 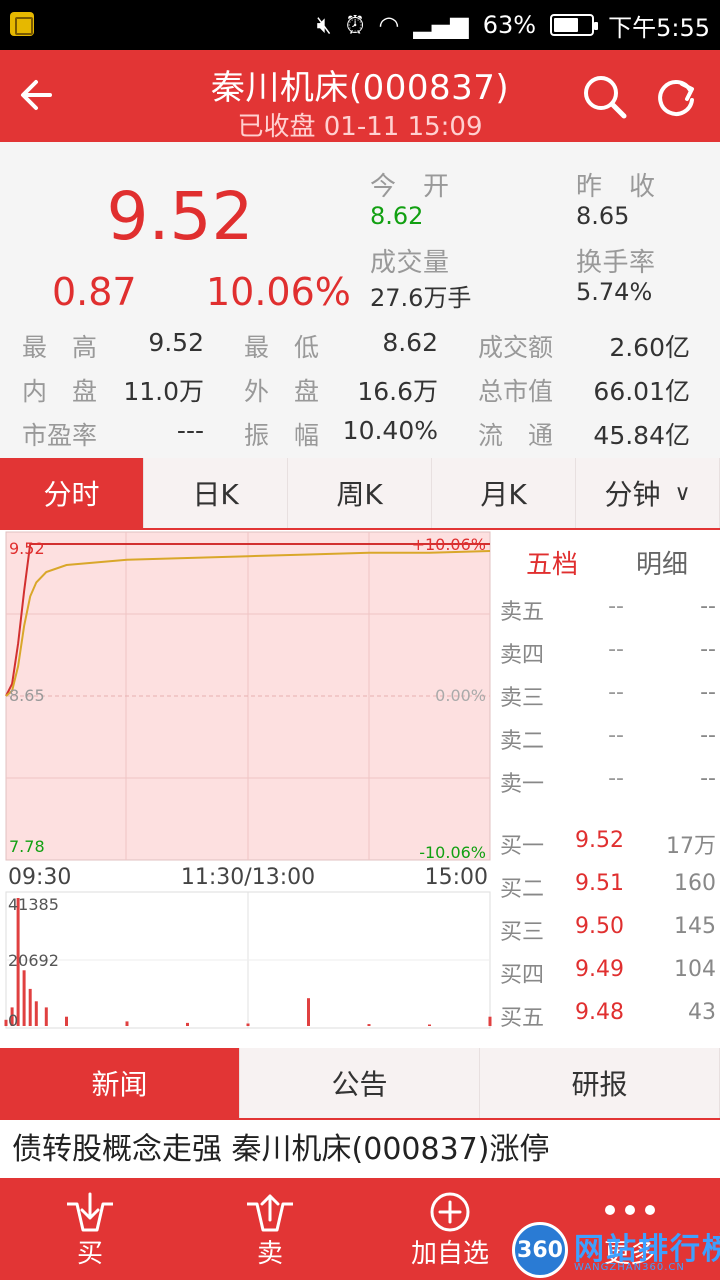 I want to click on bid-4-label: 买四, so click(x=522, y=975).